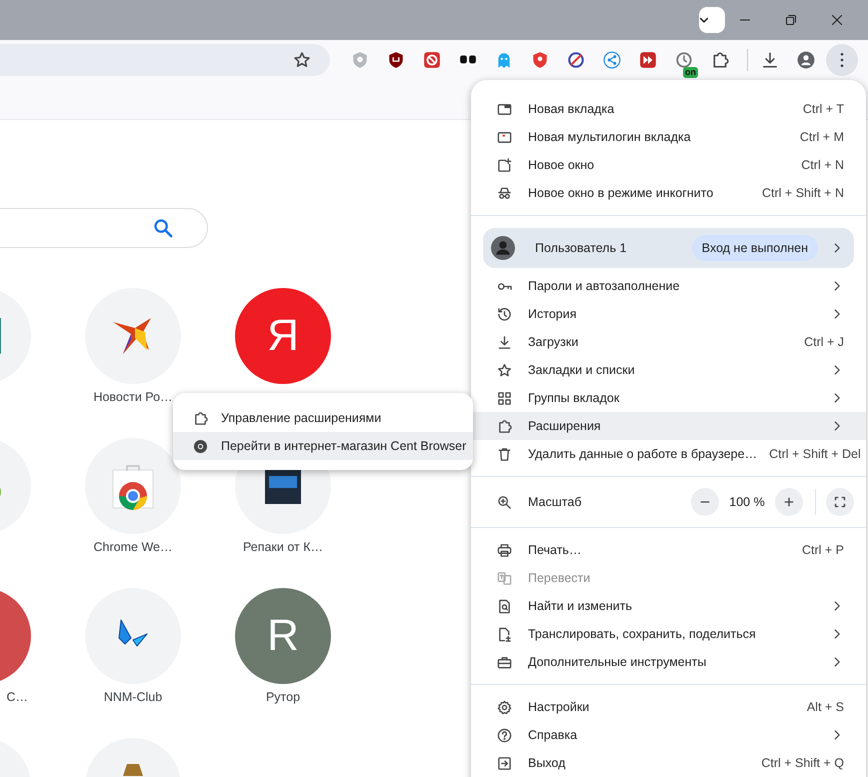 The width and height of the screenshot is (868, 777). What do you see at coordinates (668, 370) in the screenshot?
I see `menu-item: Закладки и списки` at bounding box center [668, 370].